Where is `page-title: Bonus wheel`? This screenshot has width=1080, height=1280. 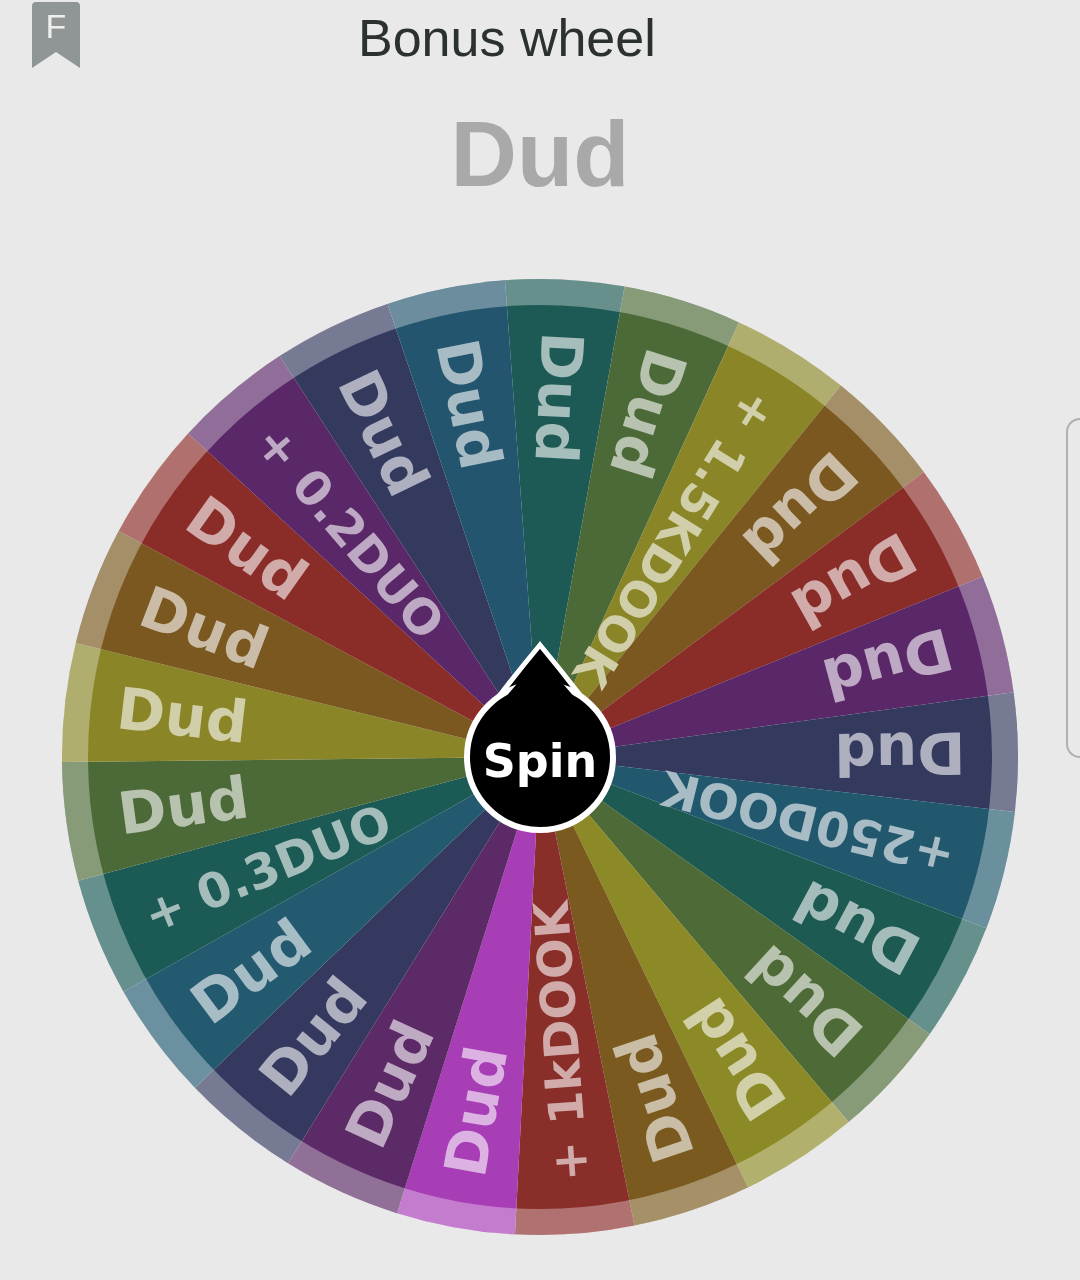
page-title: Bonus wheel is located at coordinates (507, 38).